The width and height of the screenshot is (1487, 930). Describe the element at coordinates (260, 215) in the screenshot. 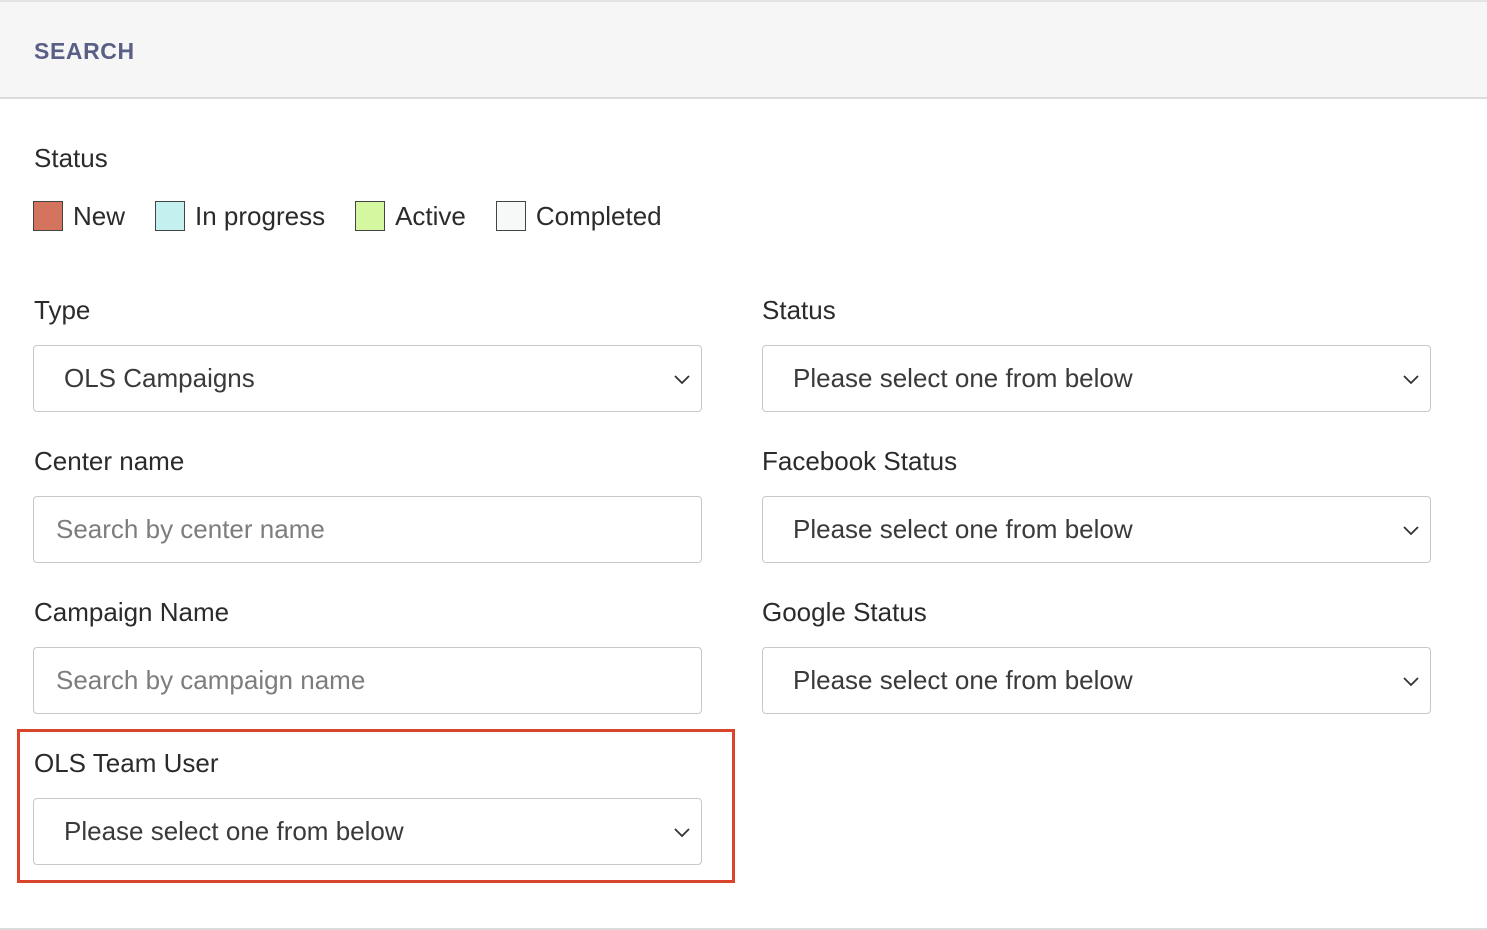

I see `legend-label-in-progress: In progress` at that location.